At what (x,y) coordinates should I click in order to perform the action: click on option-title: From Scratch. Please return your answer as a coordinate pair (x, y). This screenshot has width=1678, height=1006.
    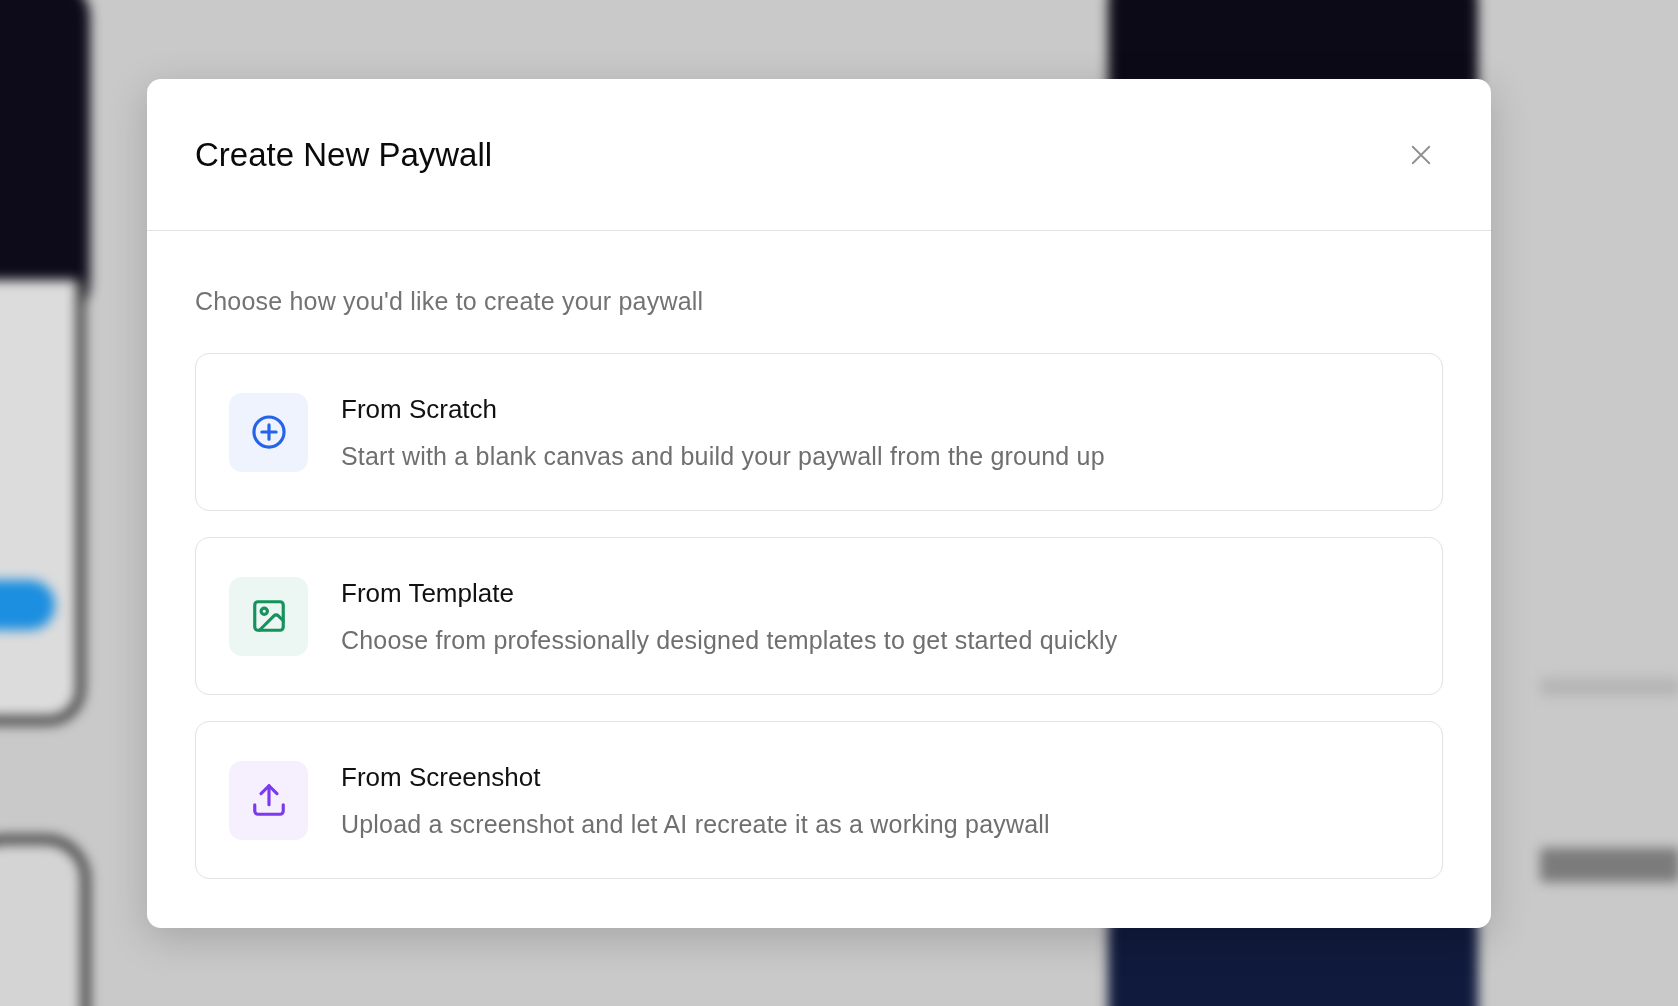
    Looking at the image, I should click on (420, 409).